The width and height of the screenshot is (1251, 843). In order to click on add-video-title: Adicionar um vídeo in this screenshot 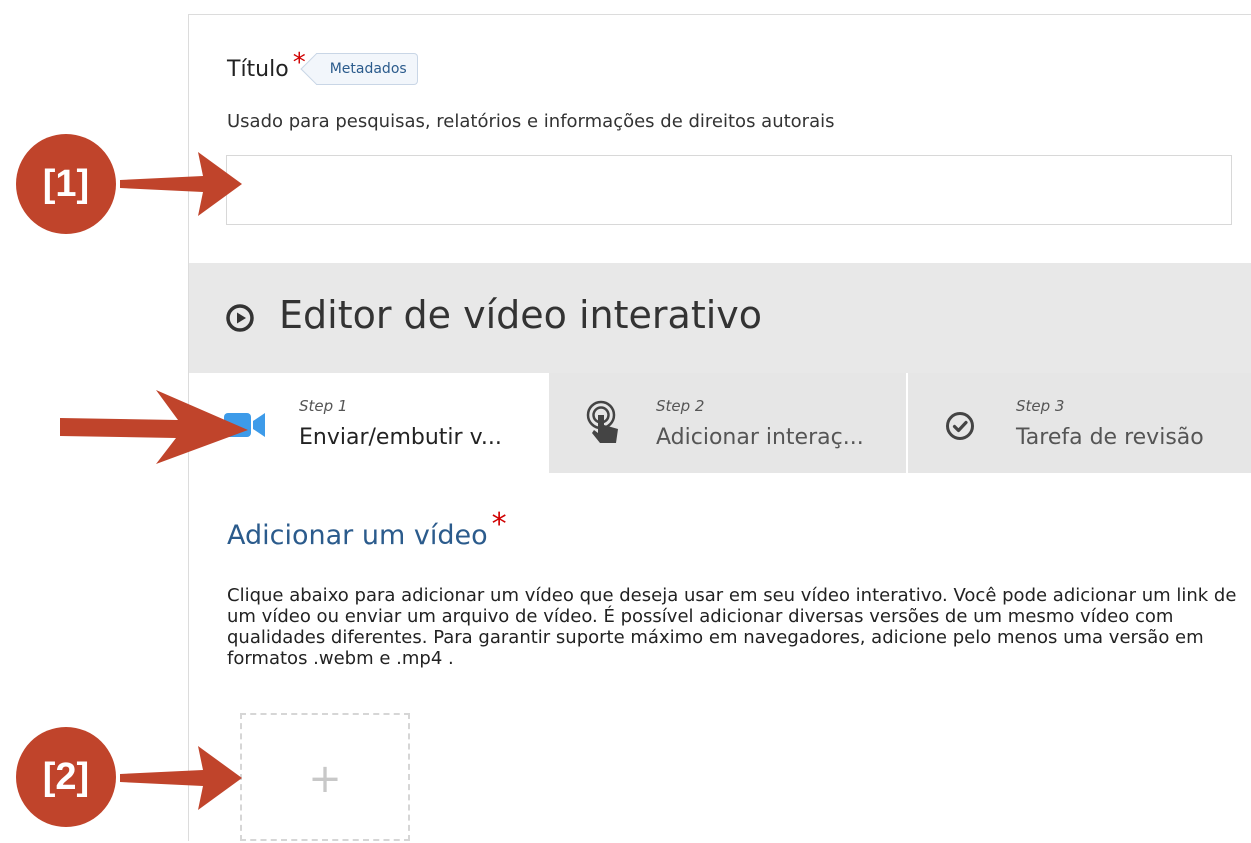, I will do `click(357, 535)`.